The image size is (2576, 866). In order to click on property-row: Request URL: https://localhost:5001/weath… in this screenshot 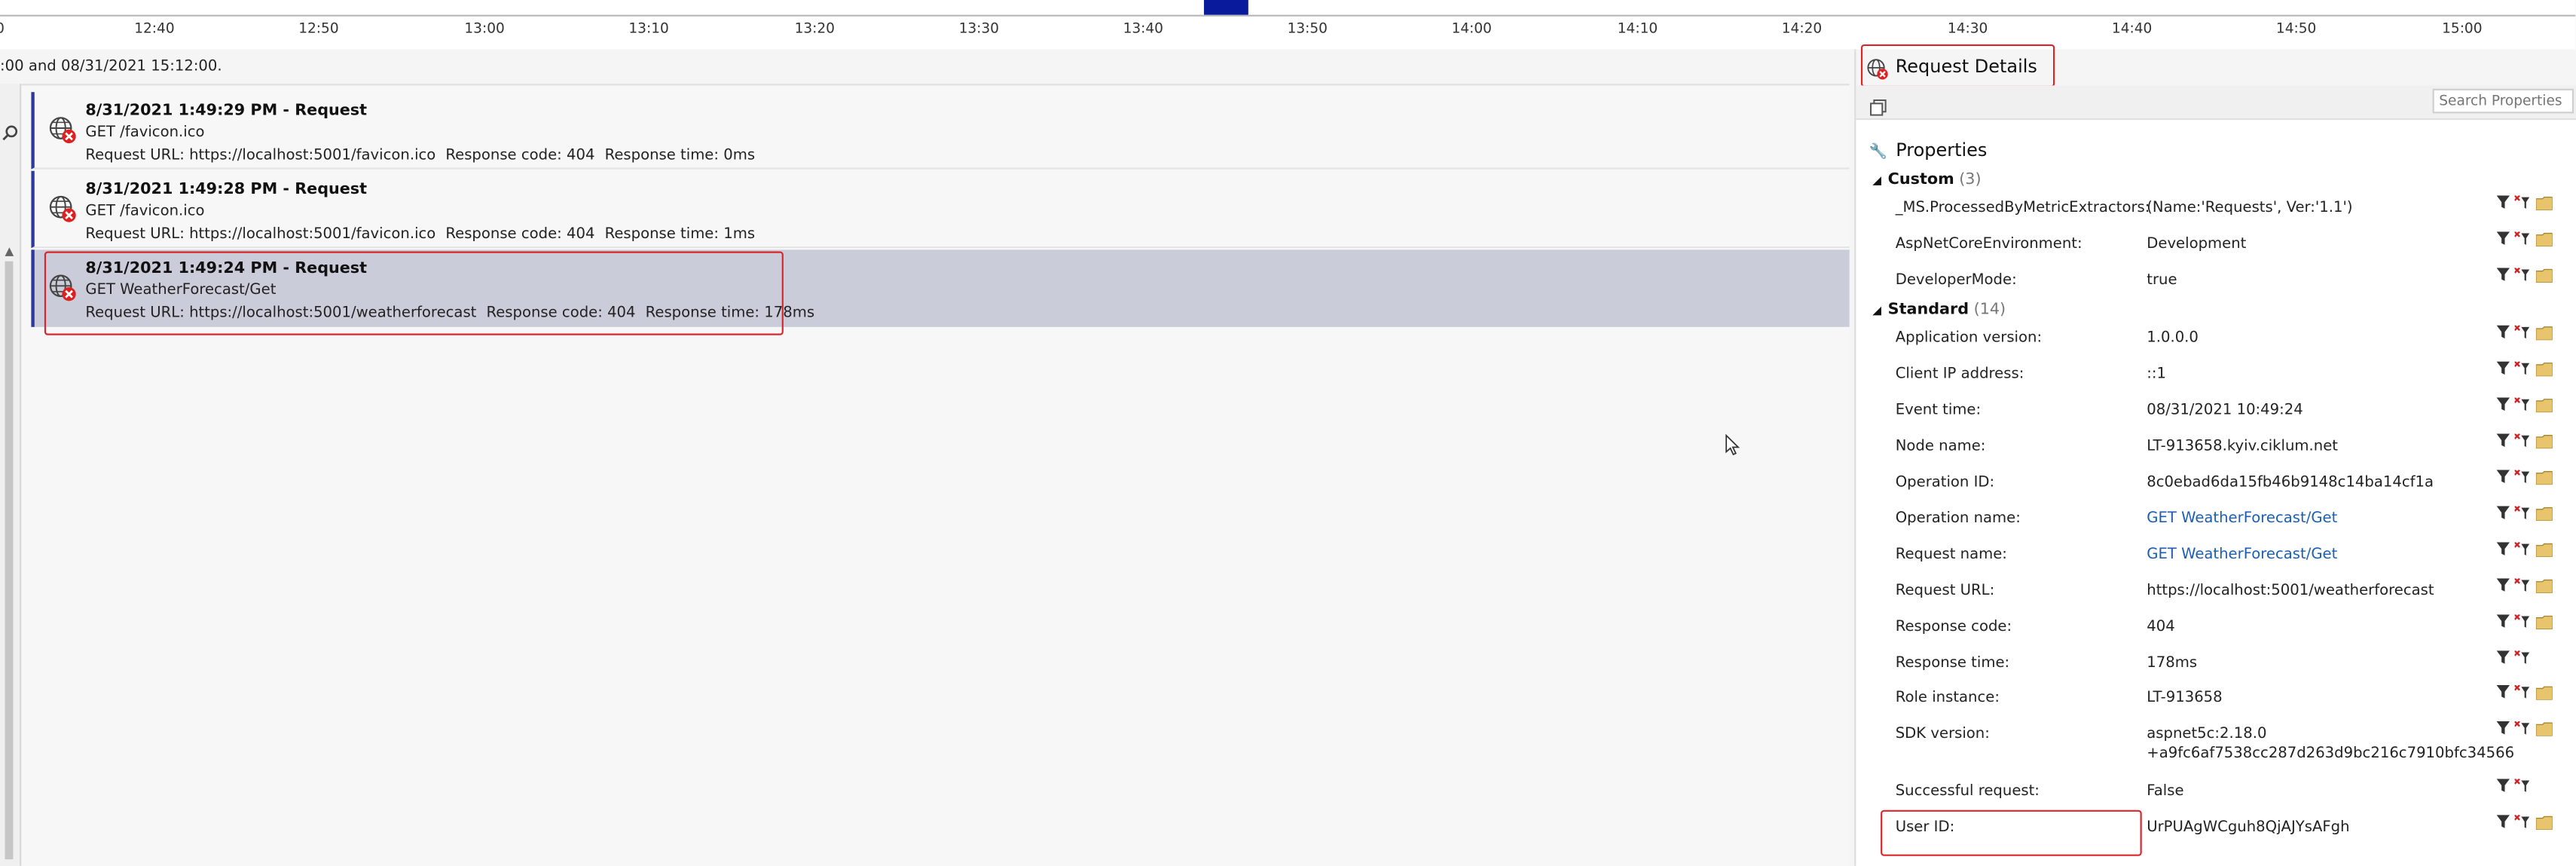, I will do `click(2216, 594)`.